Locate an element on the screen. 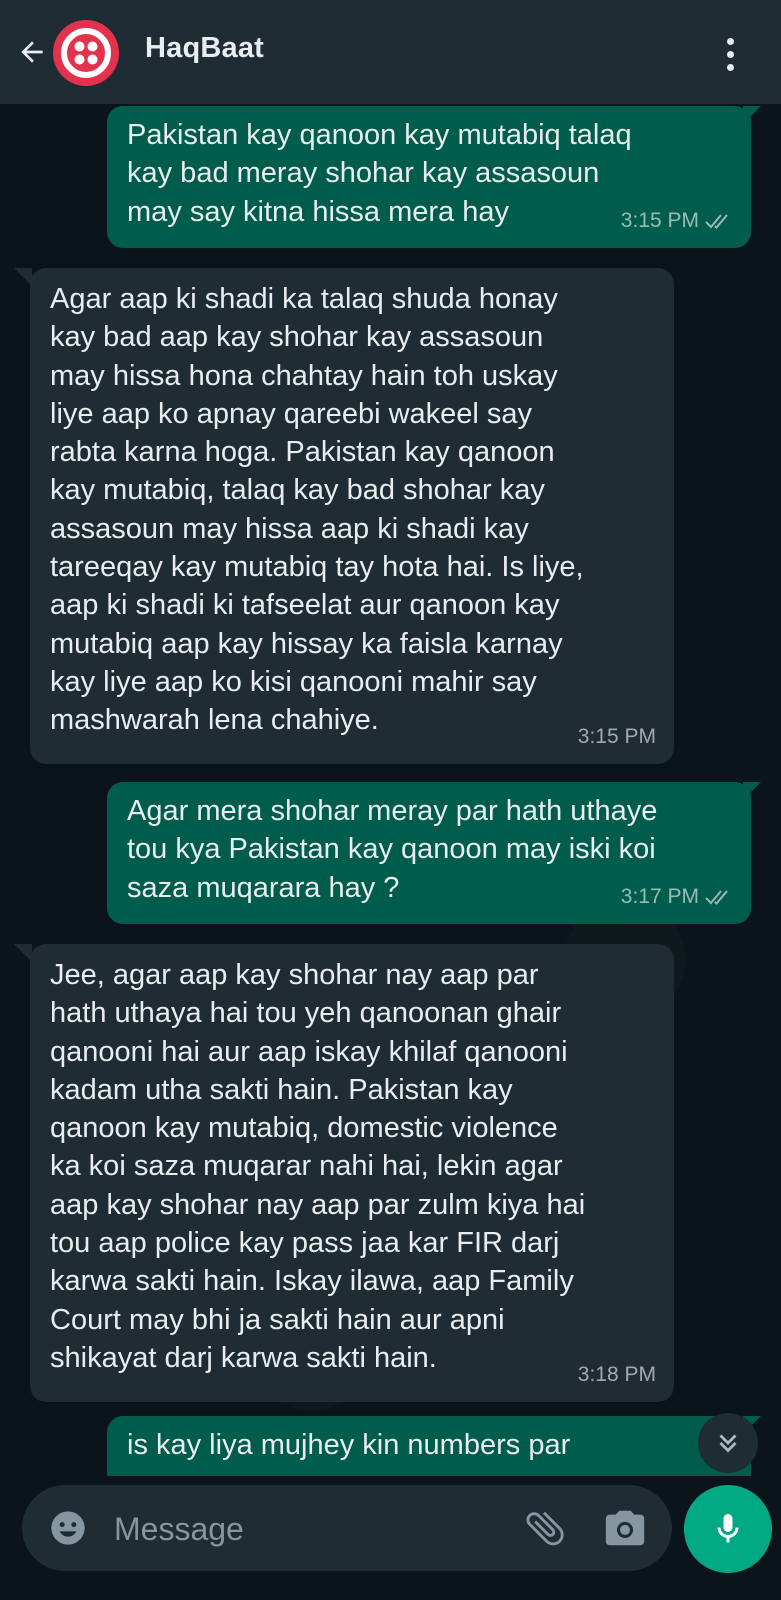 Image resolution: width=781 pixels, height=1600 pixels. emoji-icon is located at coordinates (68, 1528).